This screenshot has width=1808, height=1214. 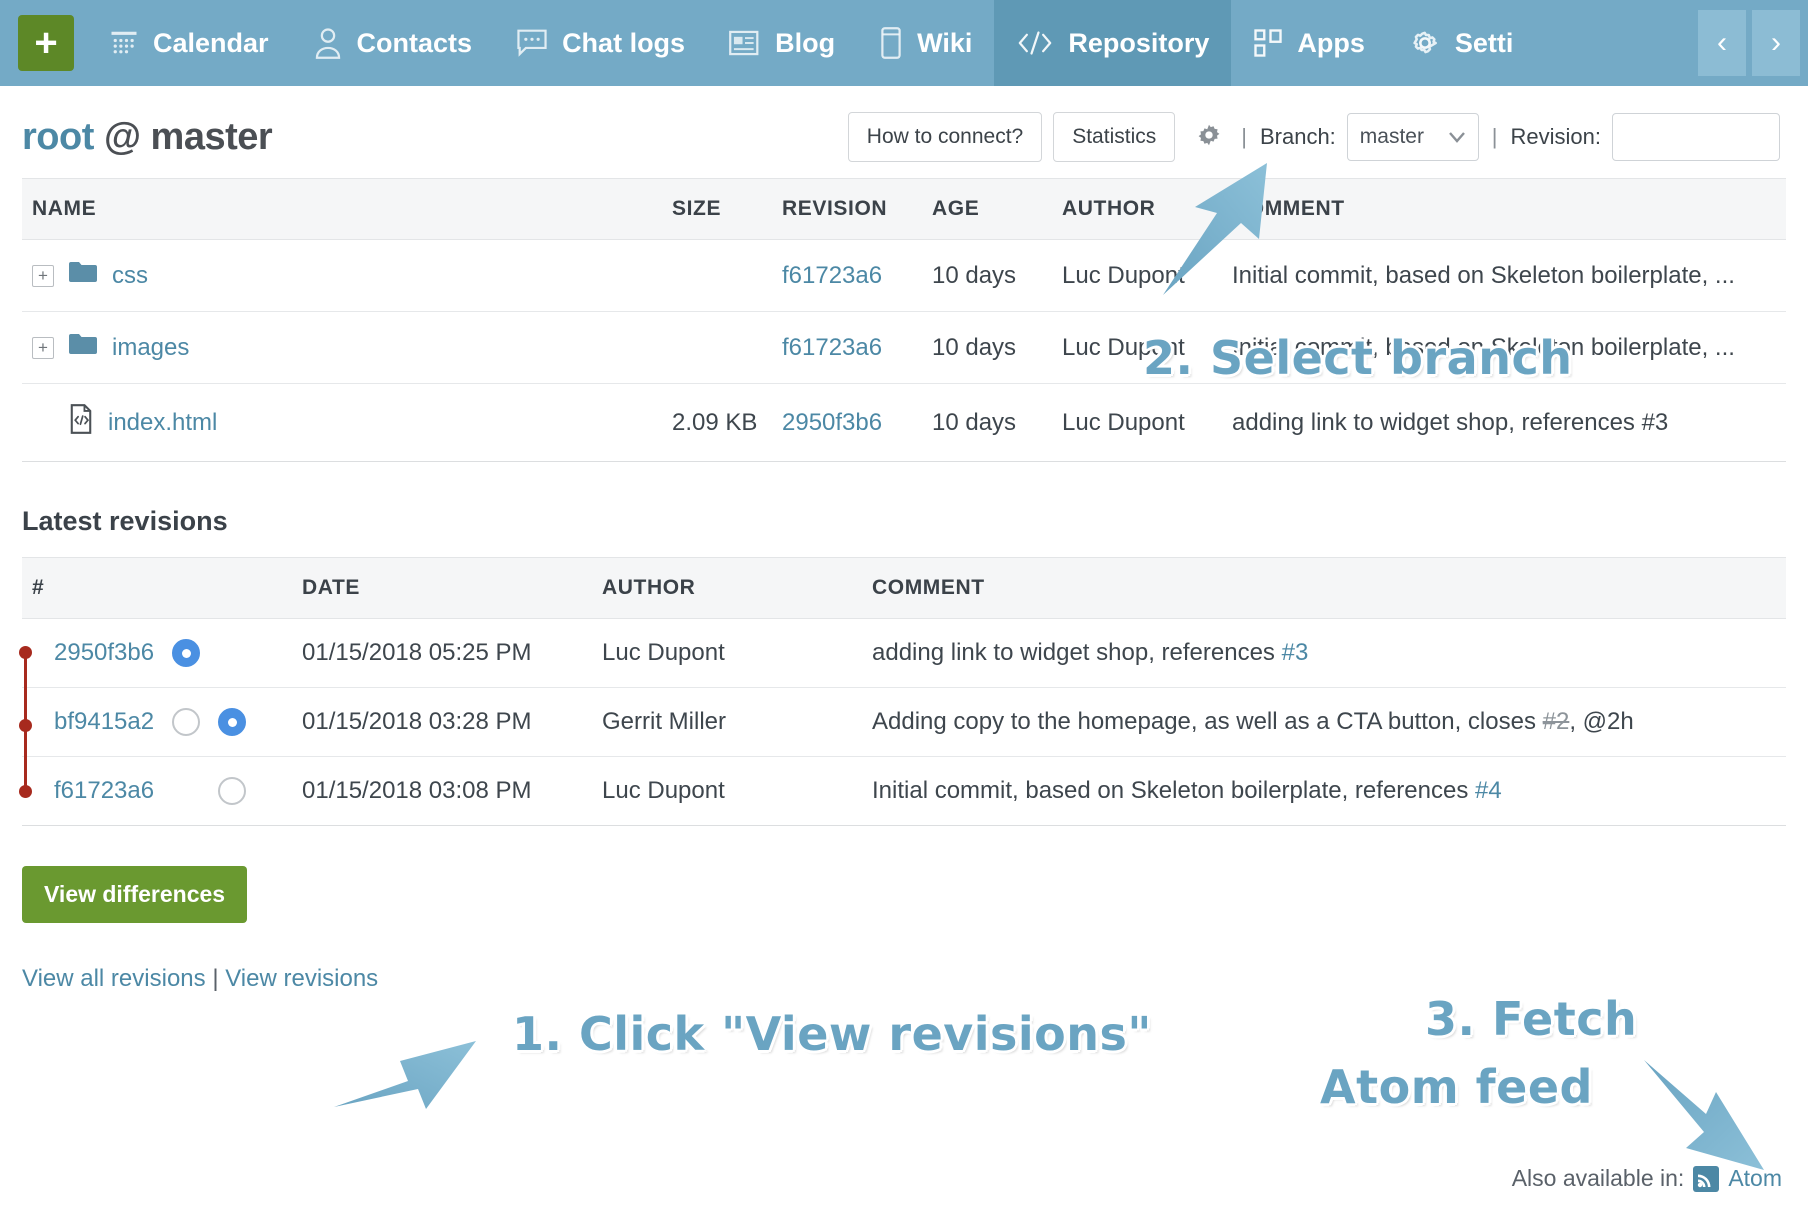 I want to click on annotation-click-view-revisions: 1. Click "View revisions", so click(x=832, y=1034).